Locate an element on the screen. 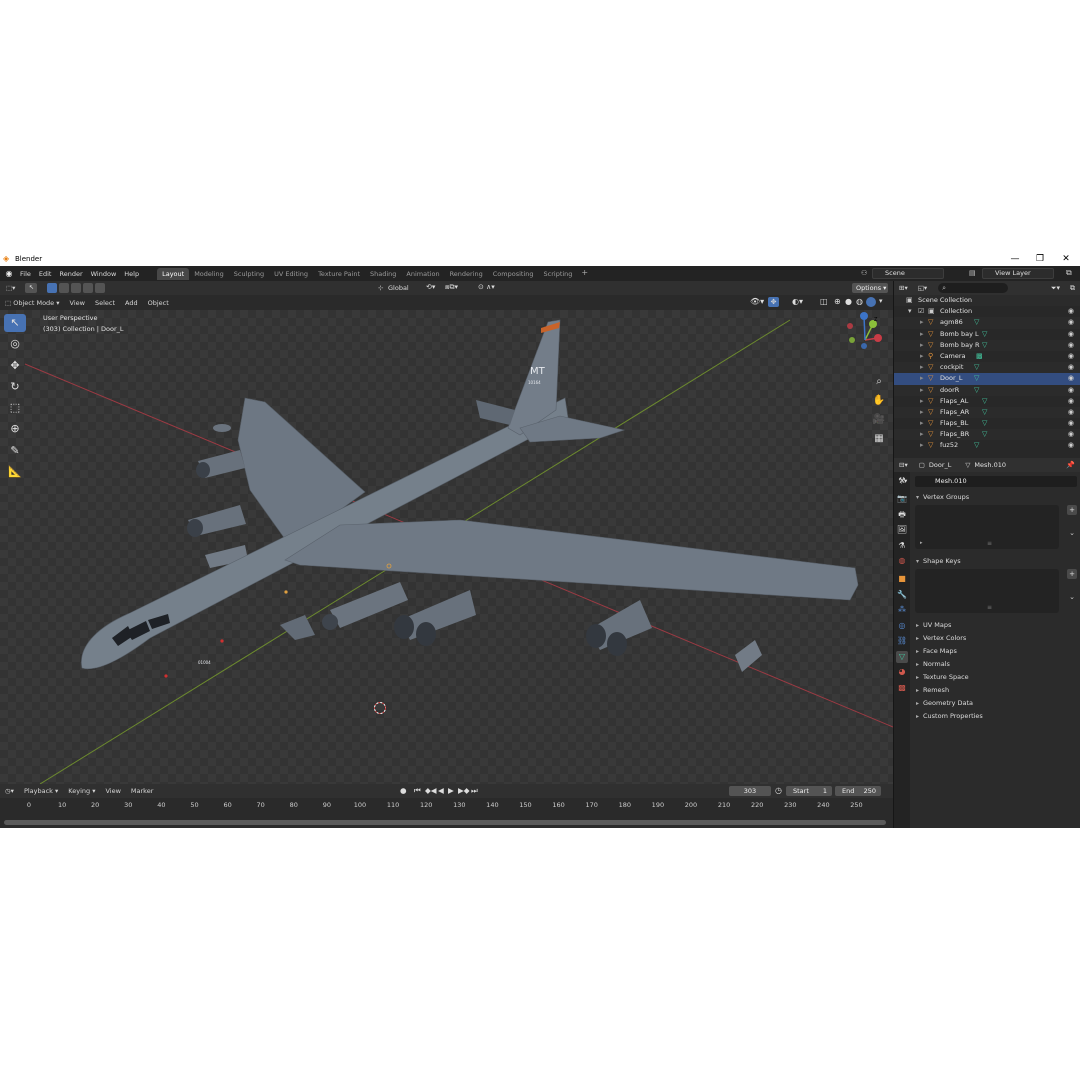  maximize-button: ❐ is located at coordinates (1040, 259).